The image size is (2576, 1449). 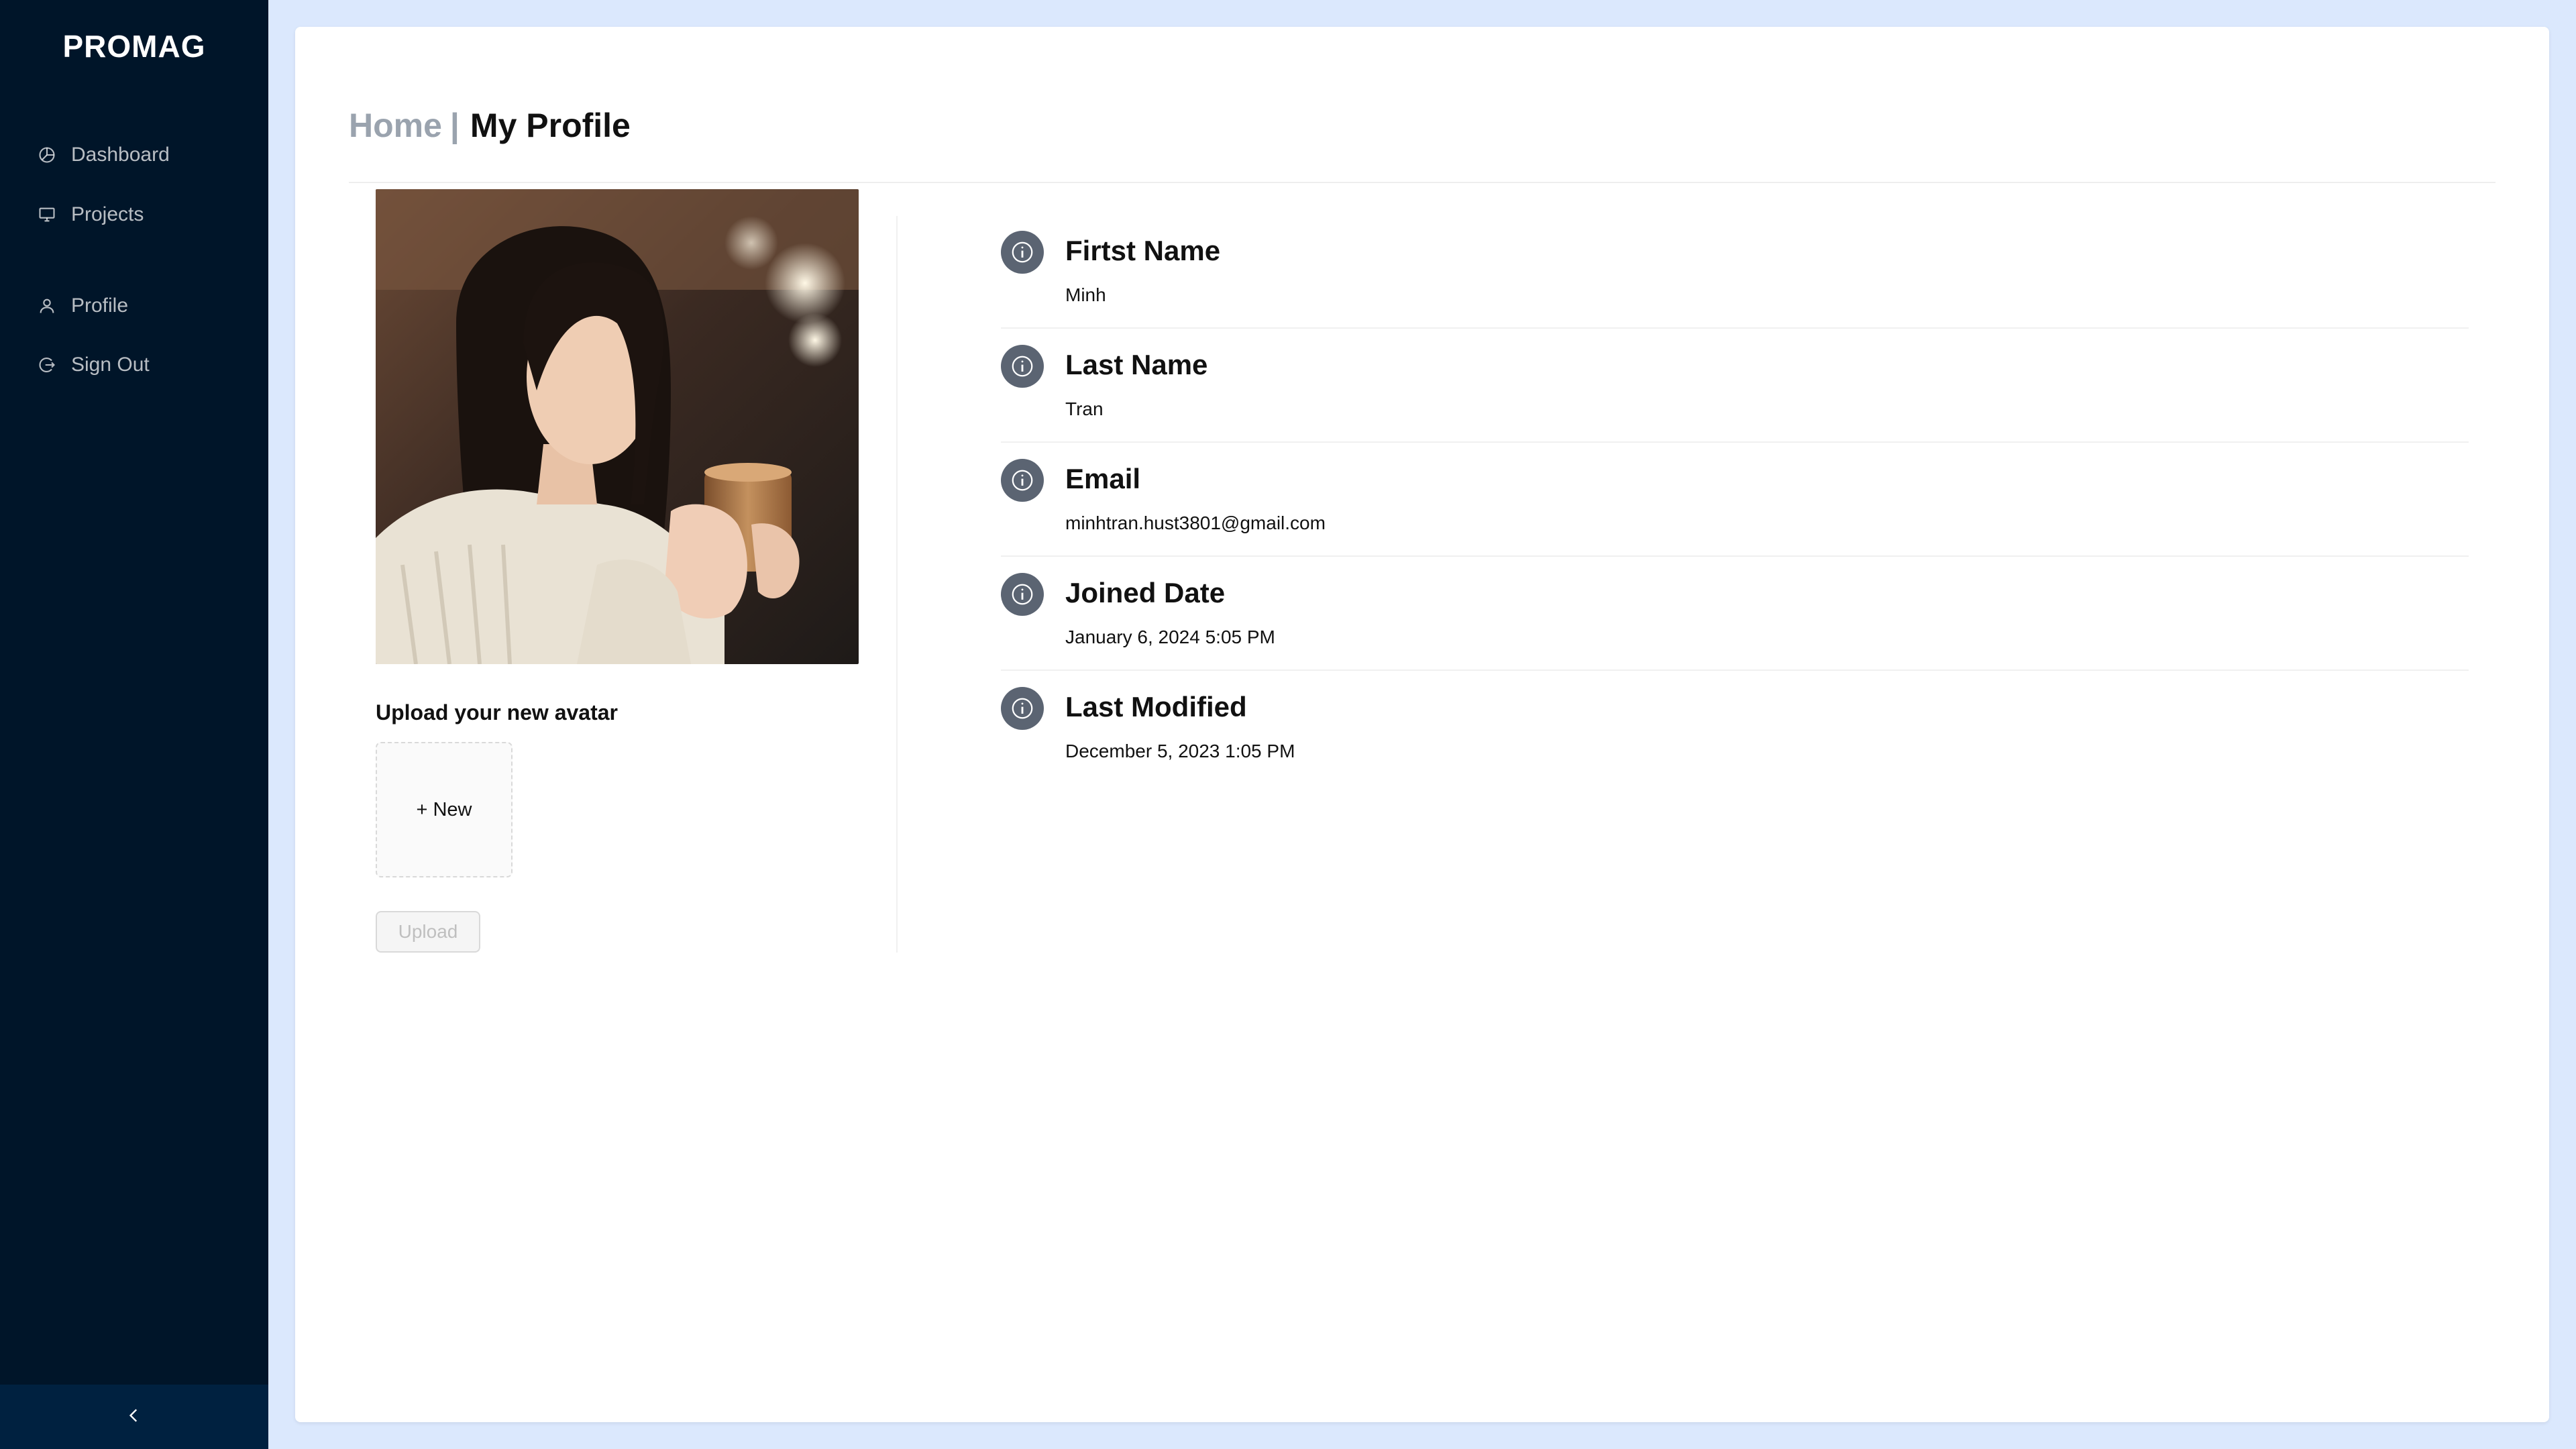 What do you see at coordinates (1156, 706) in the screenshot?
I see `field-title: Last Modified` at bounding box center [1156, 706].